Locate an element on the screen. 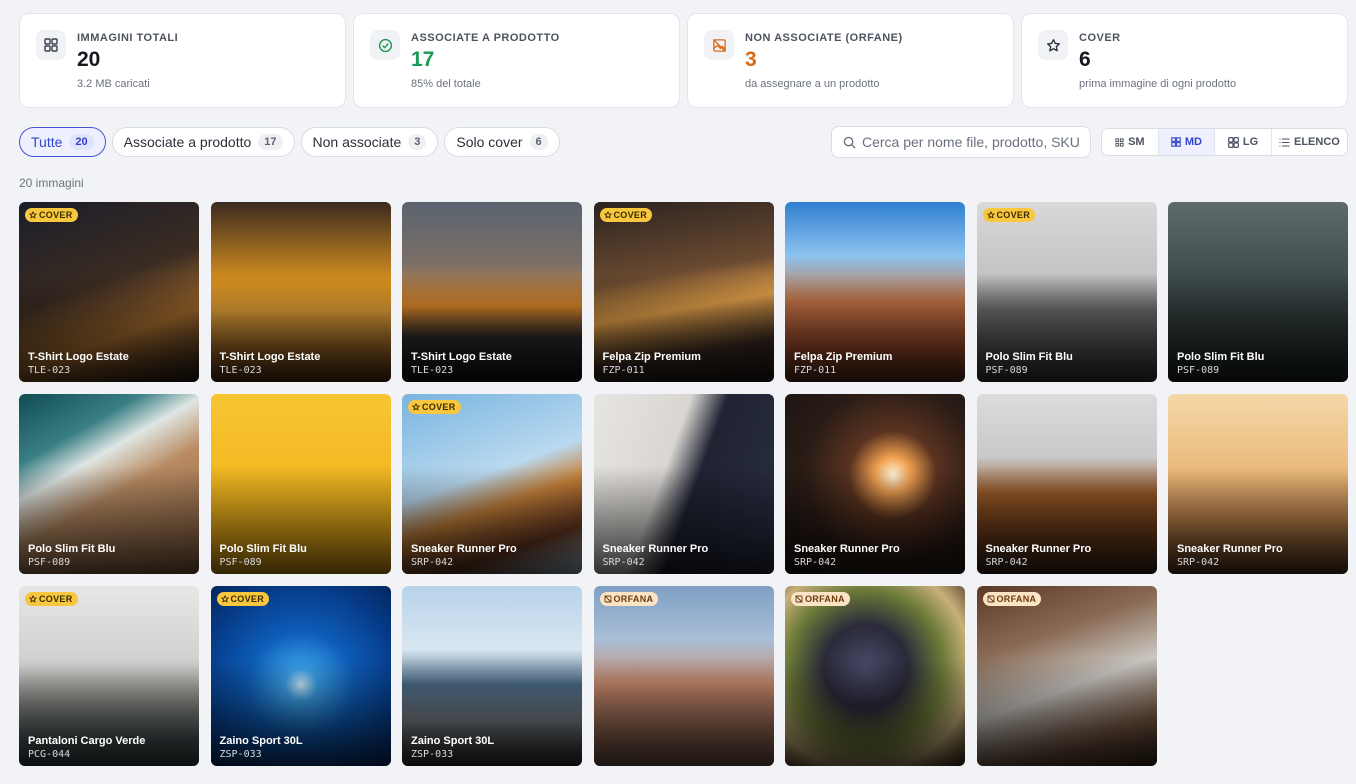 Image resolution: width=1356 pixels, height=784 pixels. image-tile: COVER Felpa Zip Premium FZP-011 is located at coordinates (683, 292).